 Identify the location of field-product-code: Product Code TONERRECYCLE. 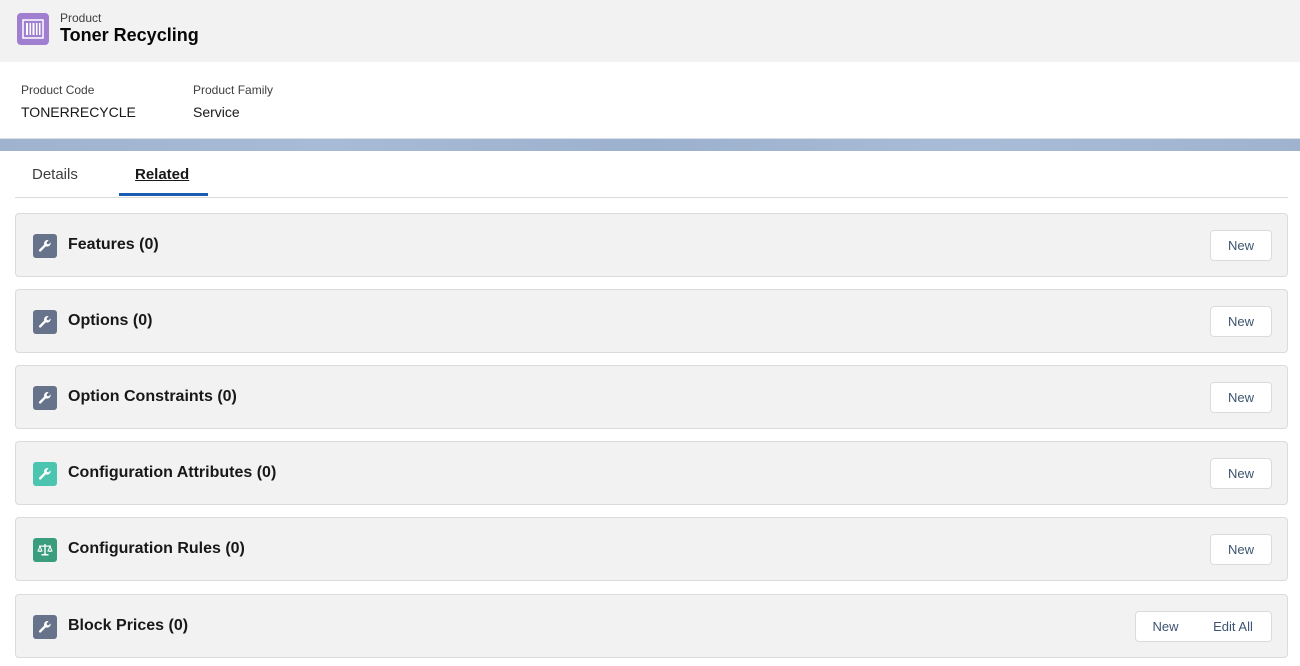
(78, 101).